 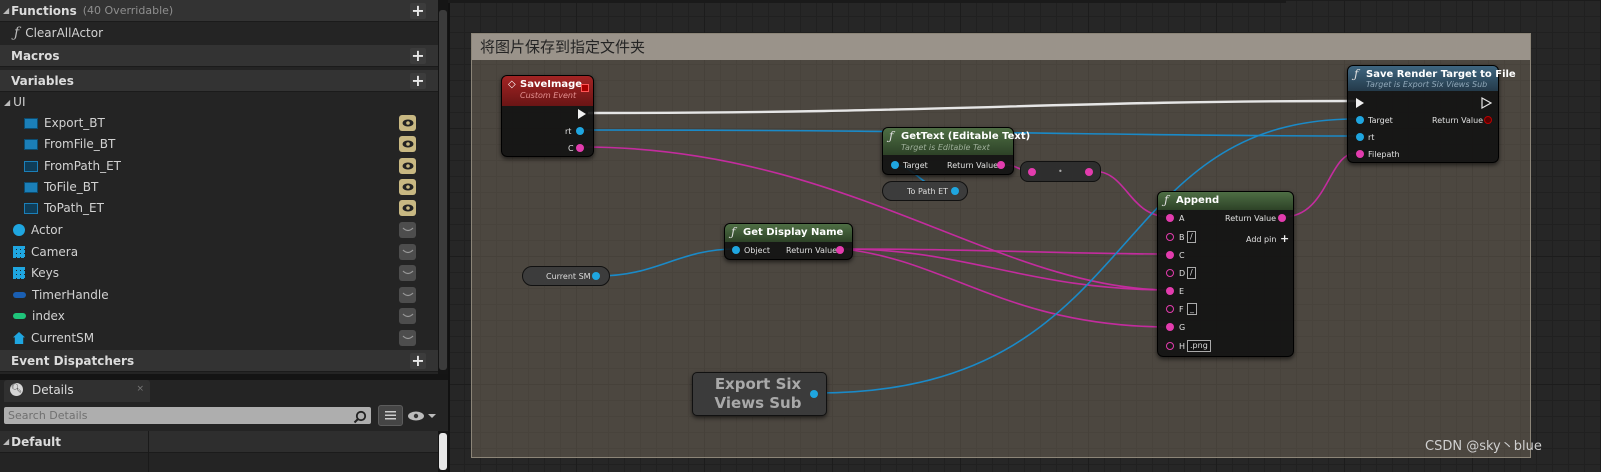 I want to click on variable-item-frompath-et: FromPath_ET, so click(x=219, y=166).